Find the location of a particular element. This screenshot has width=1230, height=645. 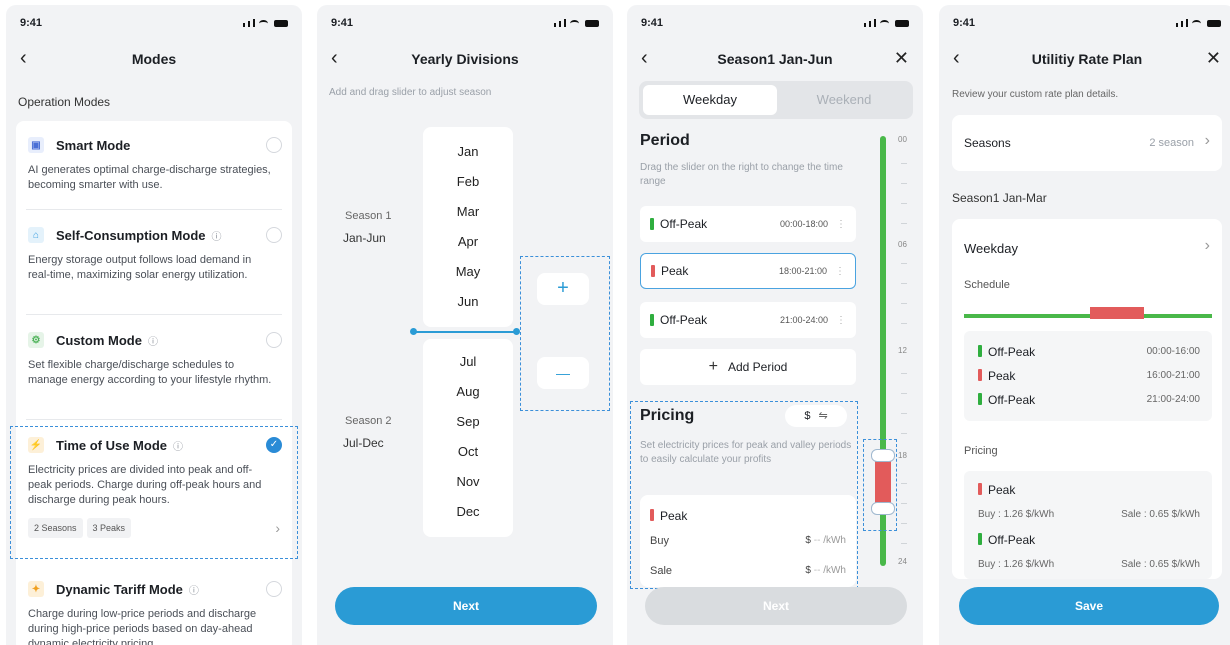

save-button: Save is located at coordinates (1089, 606).